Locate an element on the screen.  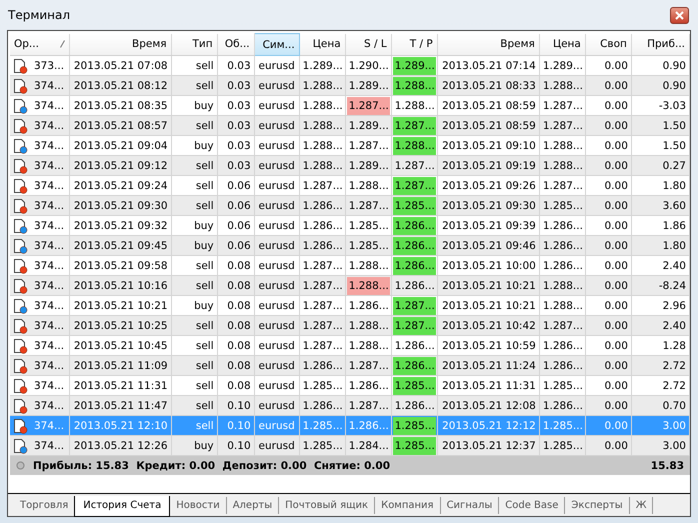
table-cell: buy is located at coordinates (194, 446).